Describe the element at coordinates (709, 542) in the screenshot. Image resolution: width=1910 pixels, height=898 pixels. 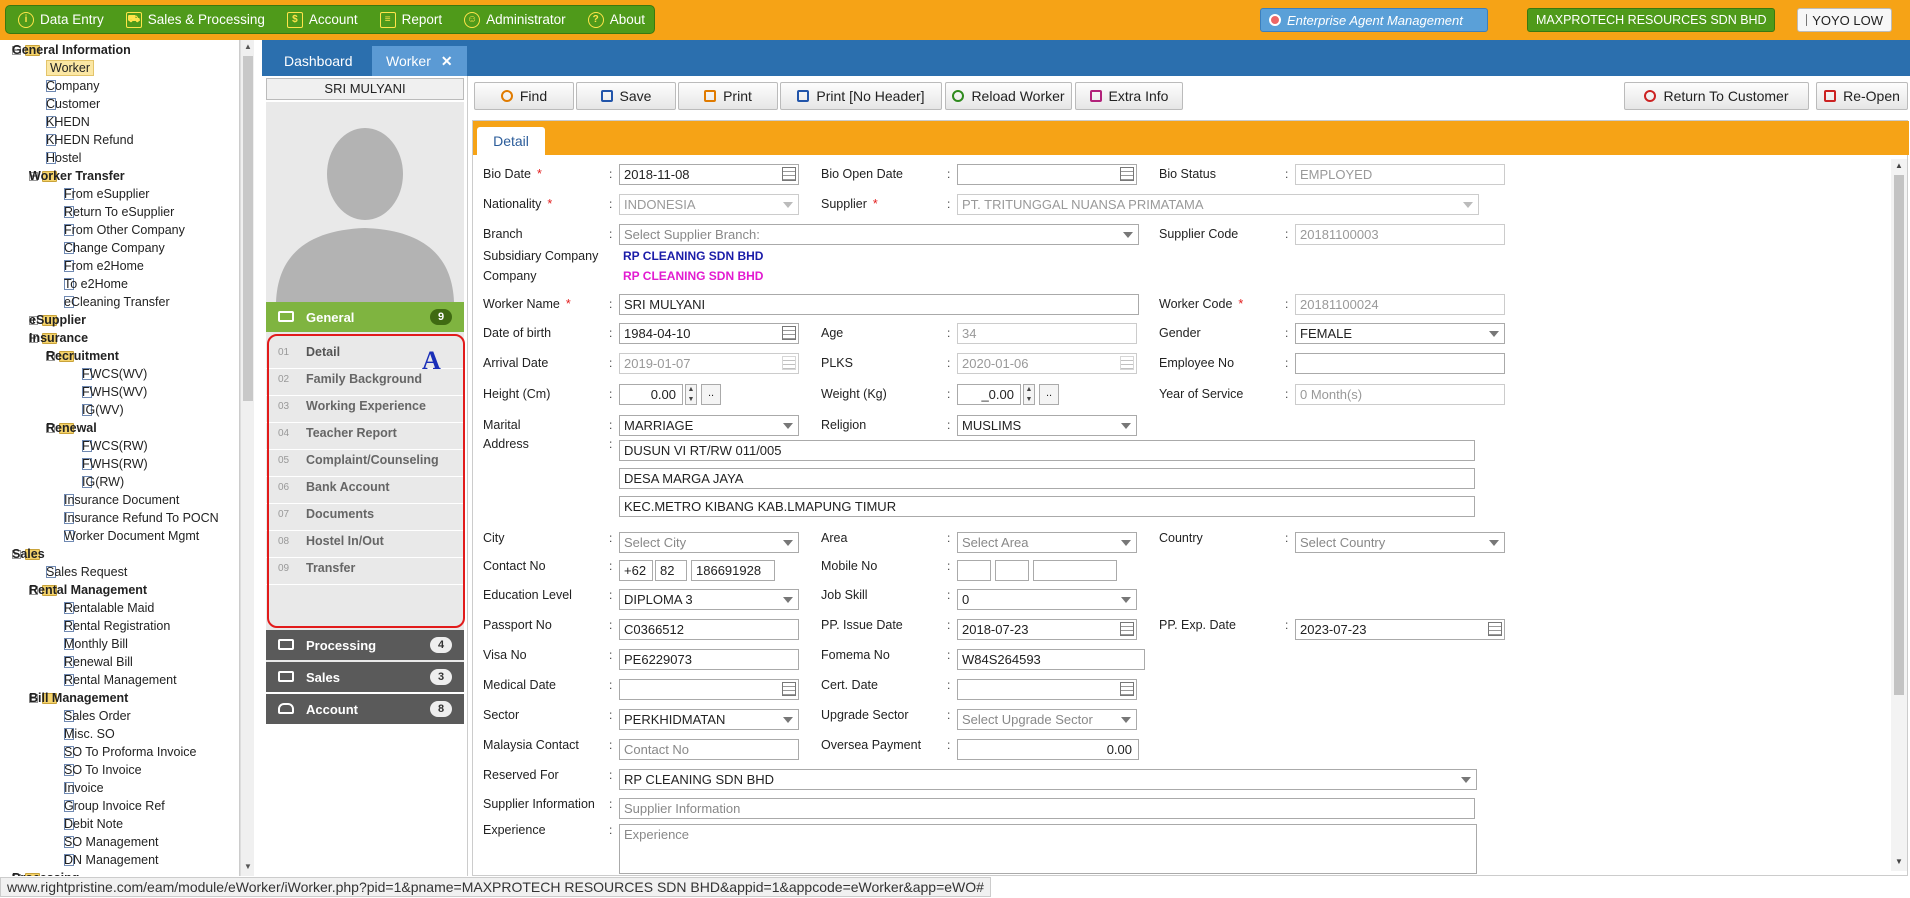
I see `city-select: Select City` at that location.